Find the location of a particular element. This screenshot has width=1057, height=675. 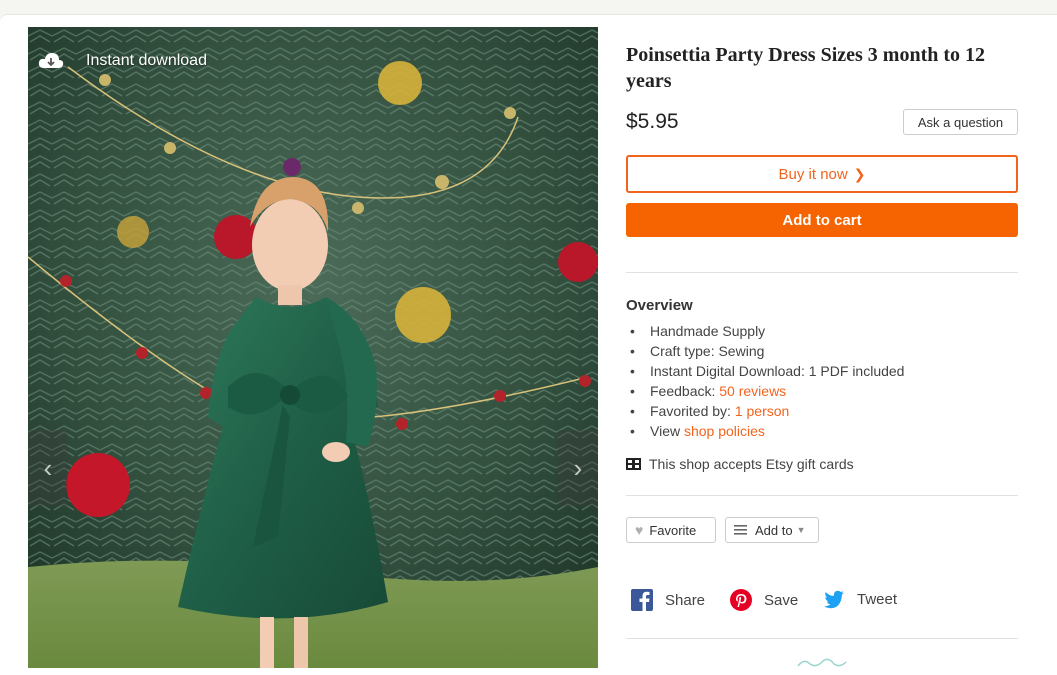

add-to-label: Add to is located at coordinates (774, 530).